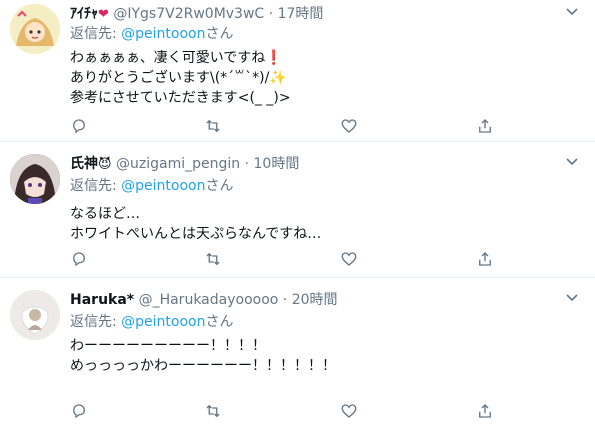  I want to click on timestamp: 17時間, so click(301, 14).